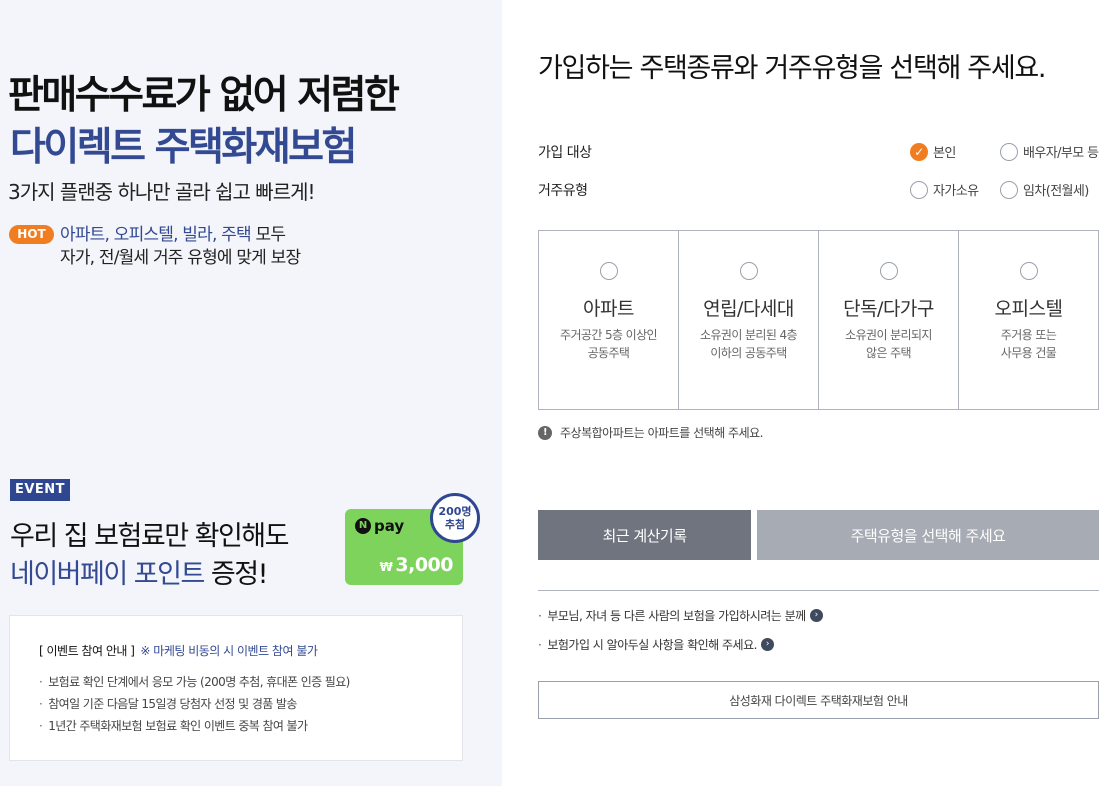 The width and height of the screenshot is (1112, 786). What do you see at coordinates (608, 309) in the screenshot?
I see `house-type-title: 아파트` at bounding box center [608, 309].